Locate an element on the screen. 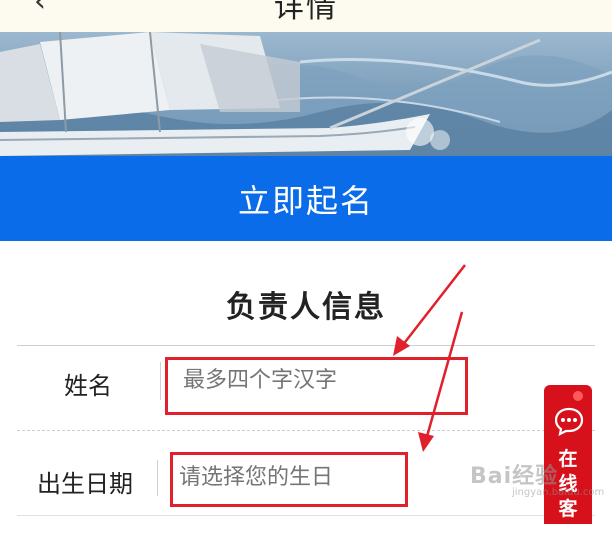 The image size is (612, 547). chat-bubble-icon is located at coordinates (569, 421).